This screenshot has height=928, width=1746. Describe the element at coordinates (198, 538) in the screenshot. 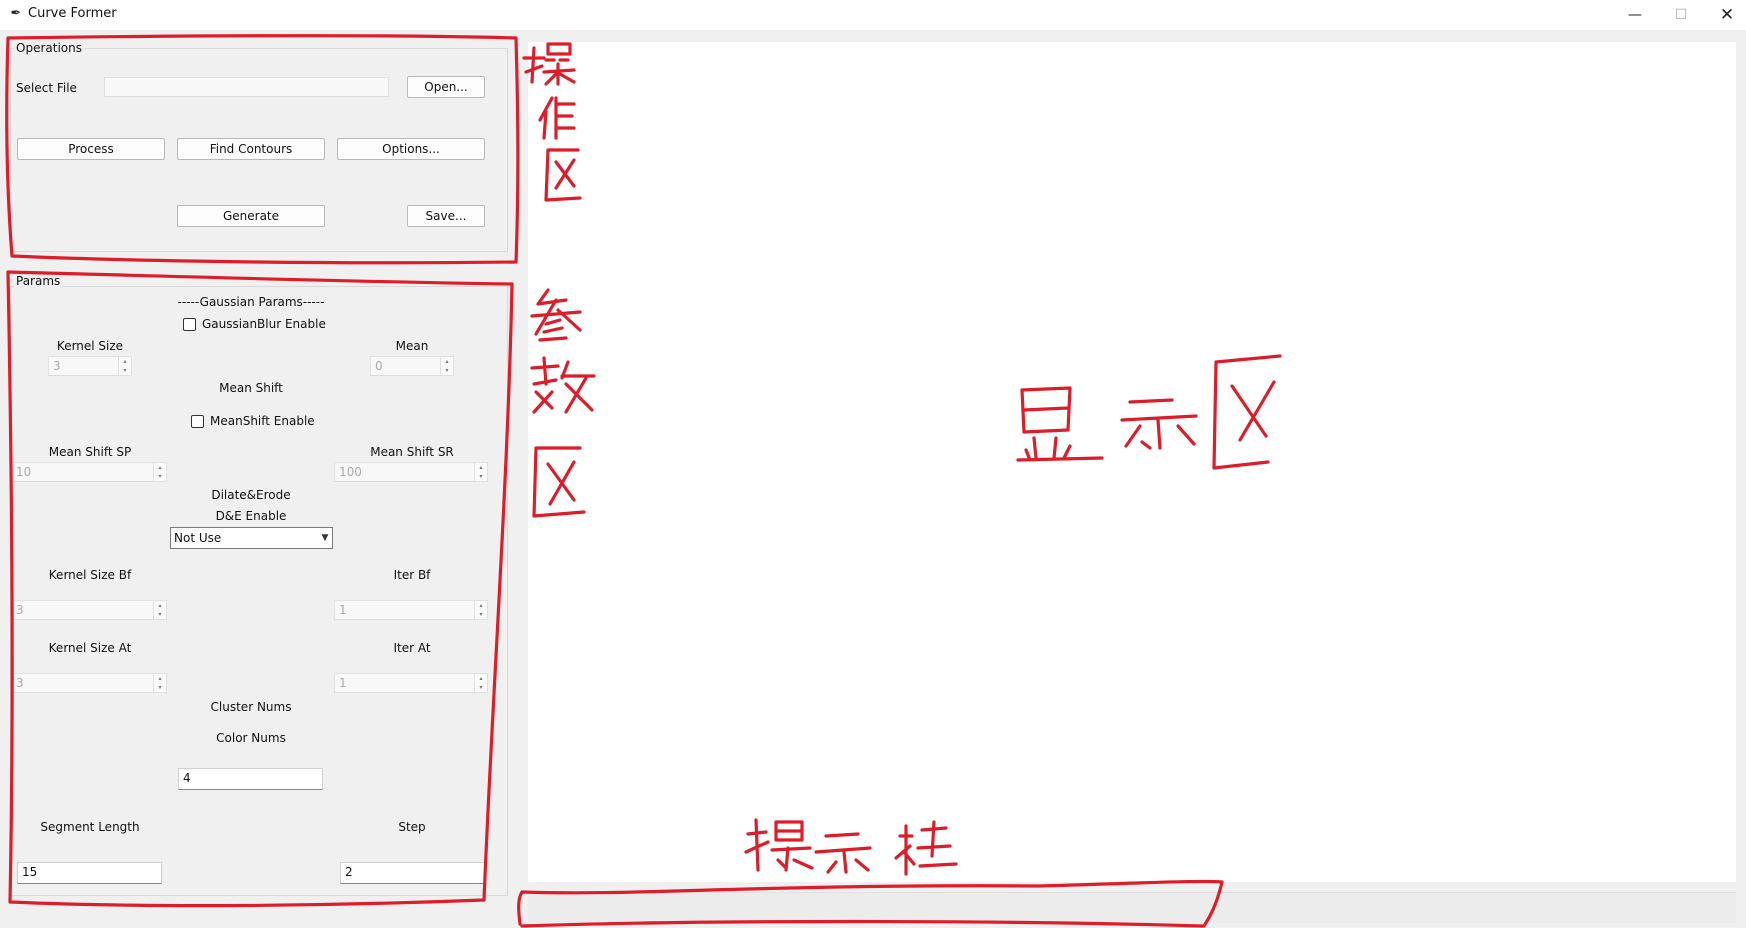

I see `de-enable-selected: Not Use` at that location.